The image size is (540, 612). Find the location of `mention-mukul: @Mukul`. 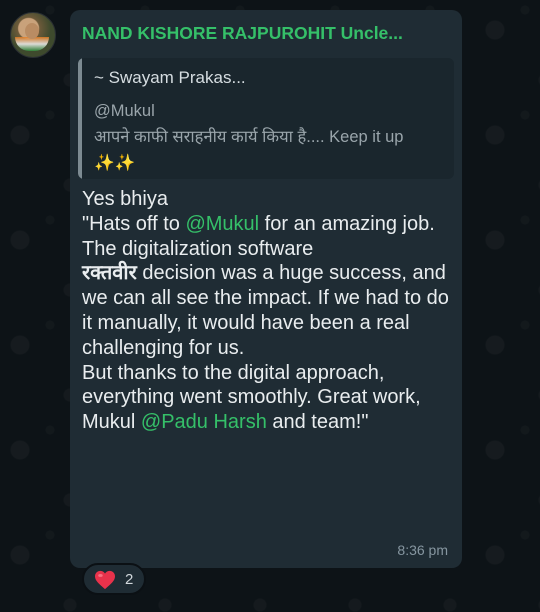

mention-mukul: @Mukul is located at coordinates (222, 224).